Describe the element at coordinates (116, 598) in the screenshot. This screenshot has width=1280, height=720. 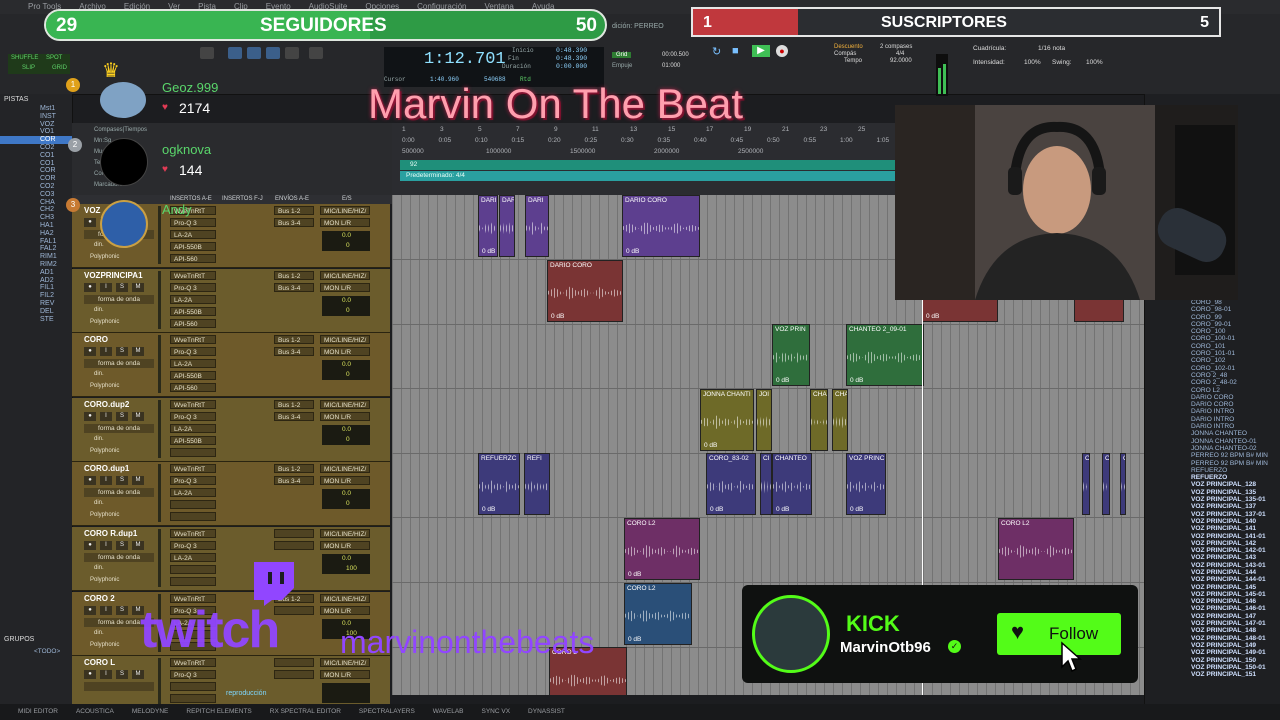
I see `track-name: CORO 2` at that location.